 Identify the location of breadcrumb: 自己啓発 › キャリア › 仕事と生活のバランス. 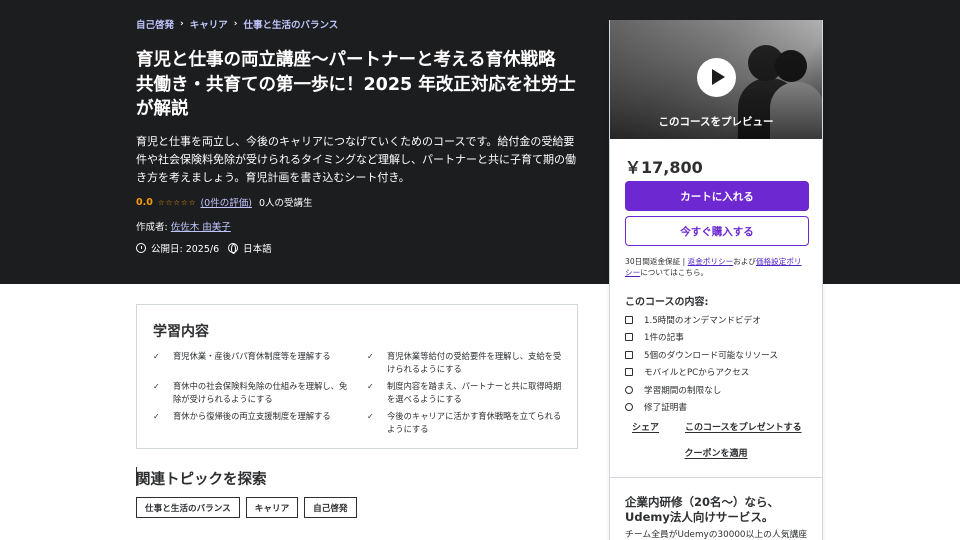
(237, 24).